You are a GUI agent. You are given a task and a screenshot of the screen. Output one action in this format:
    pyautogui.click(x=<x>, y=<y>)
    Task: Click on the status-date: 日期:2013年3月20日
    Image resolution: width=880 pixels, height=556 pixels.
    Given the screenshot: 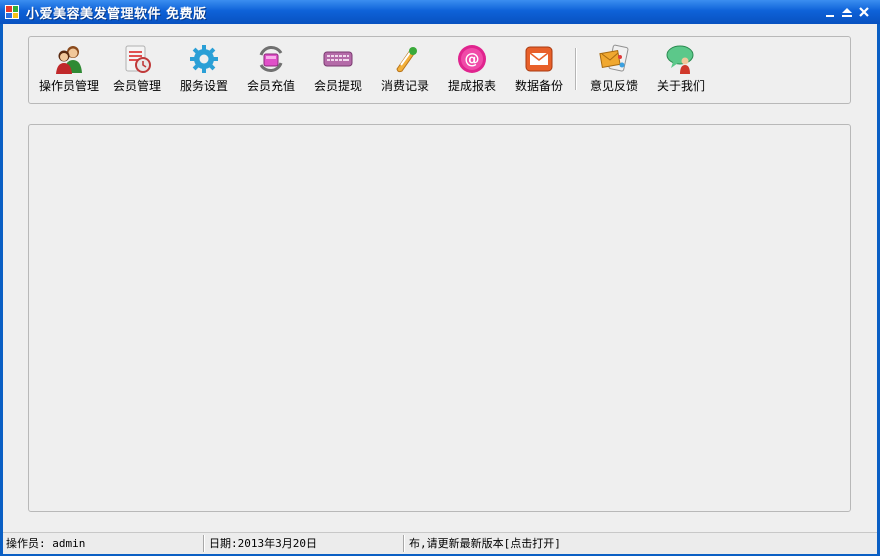 What is the action you would take?
    pyautogui.click(x=263, y=543)
    